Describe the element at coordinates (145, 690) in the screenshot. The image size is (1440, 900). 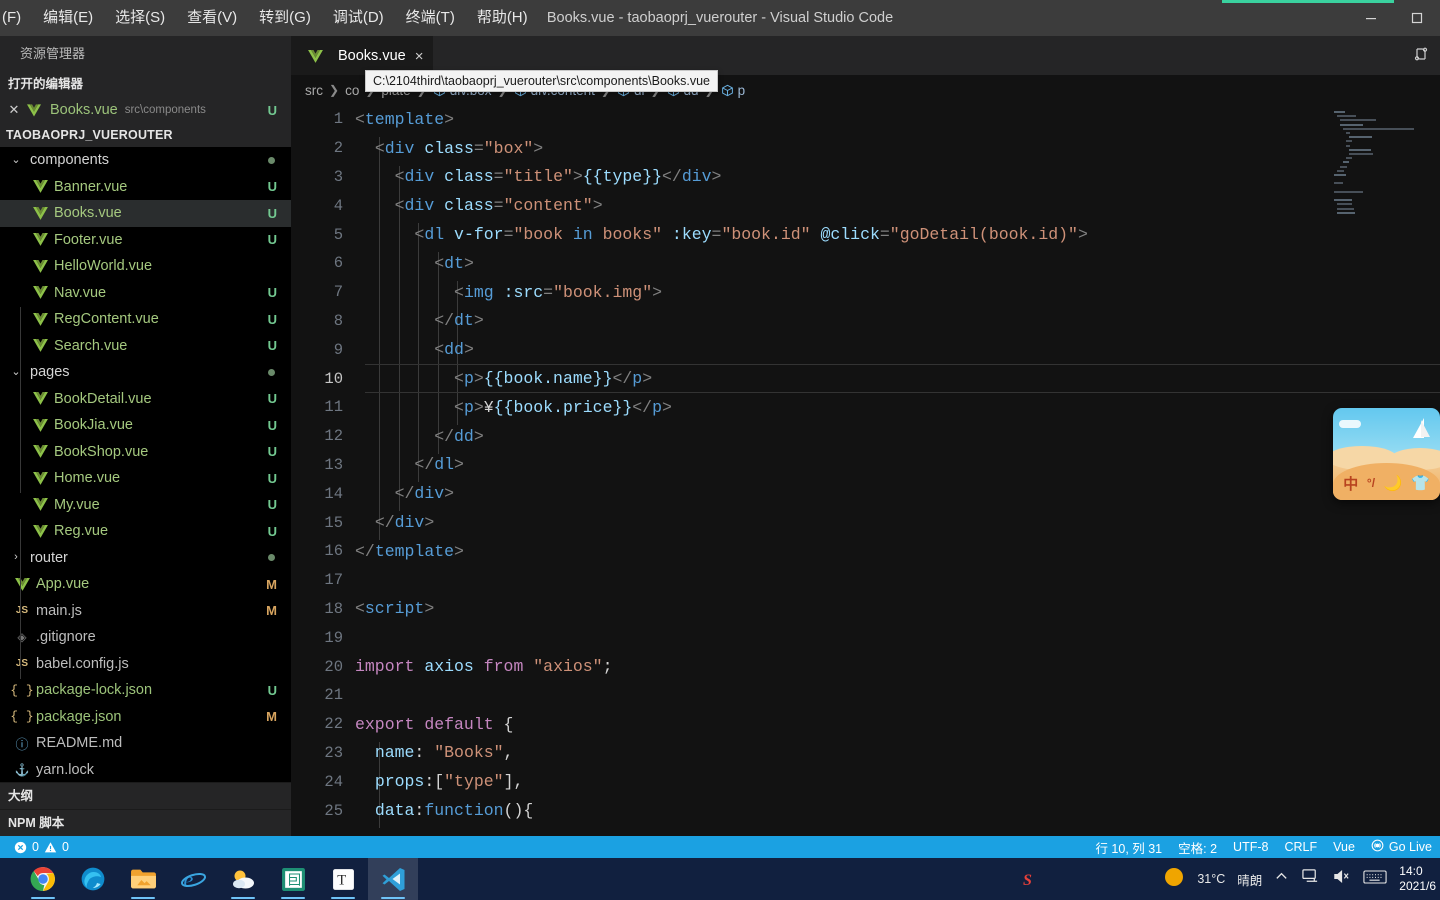
I see `tree-file: { } package-lock.json U` at that location.